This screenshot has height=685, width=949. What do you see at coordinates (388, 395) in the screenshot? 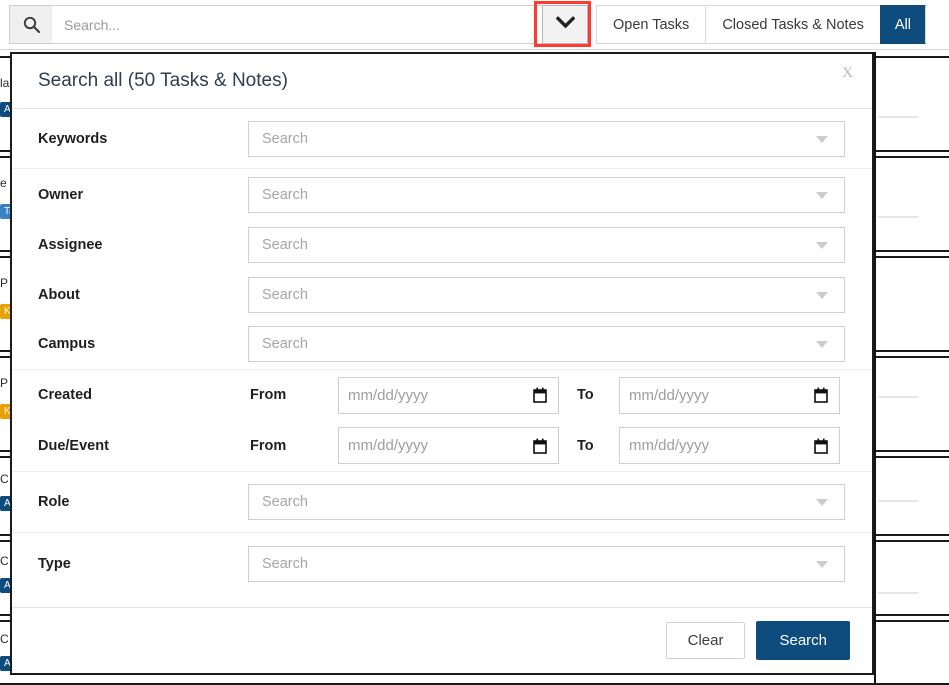
I see `created-from-placeholder: mm/dd/yyyy` at bounding box center [388, 395].